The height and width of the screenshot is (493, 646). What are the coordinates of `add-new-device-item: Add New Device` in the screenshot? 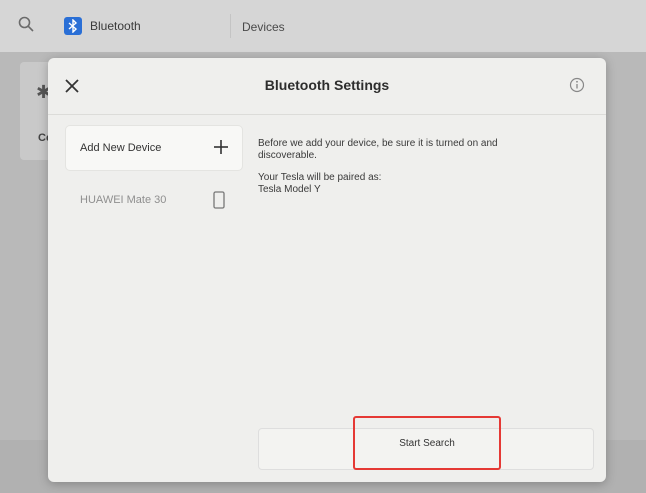 It's located at (154, 148).